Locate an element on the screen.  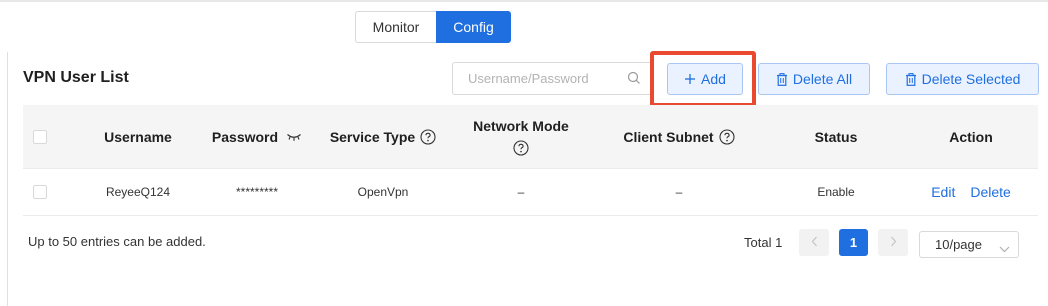
row-network-mode: – is located at coordinates (521, 192).